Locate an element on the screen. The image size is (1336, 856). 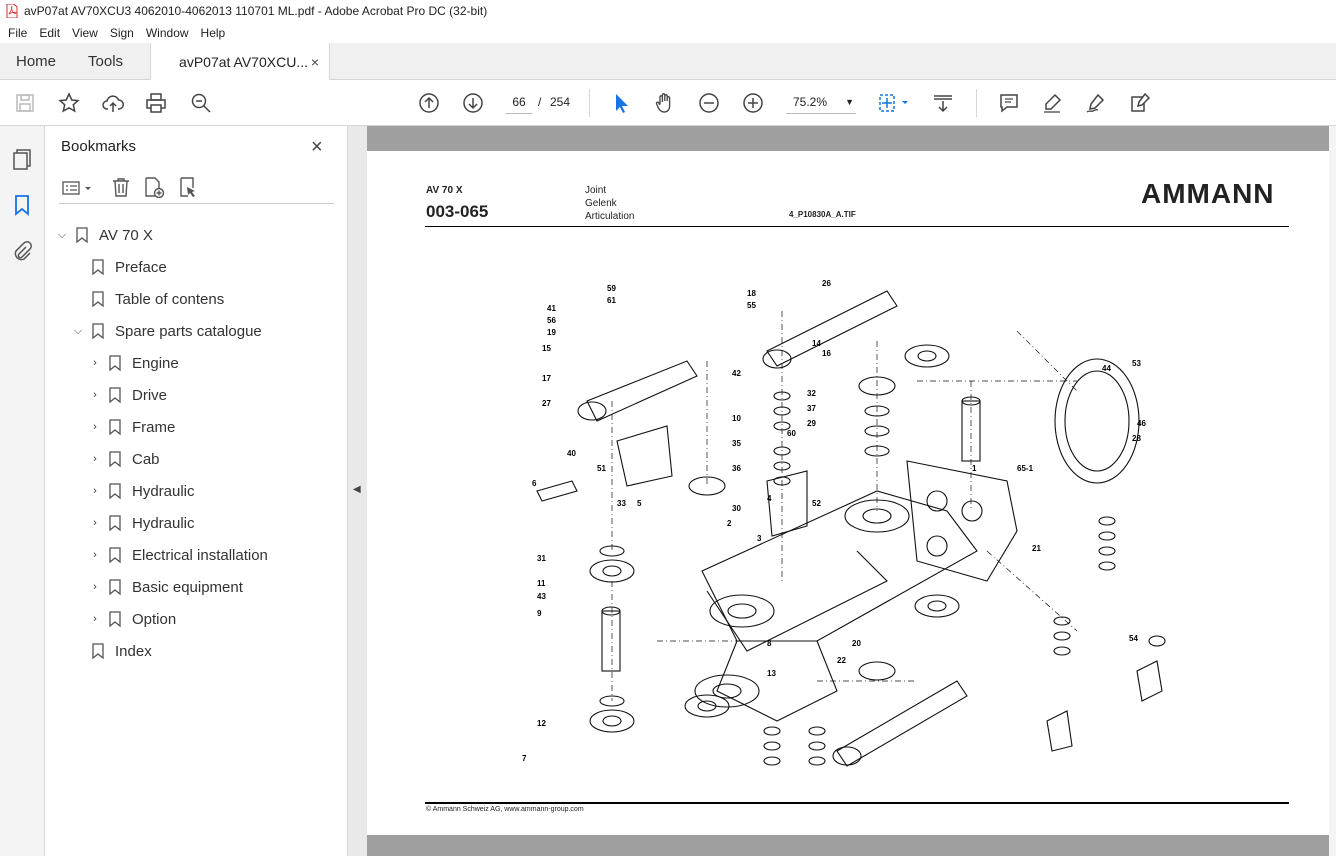
bookmark-cab: › Cab is located at coordinates (124, 459).